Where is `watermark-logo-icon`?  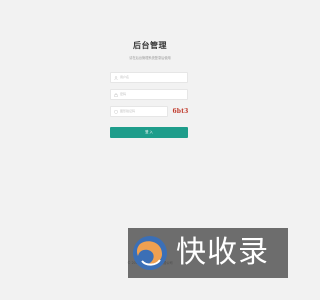 watermark-logo-icon is located at coordinates (150, 253).